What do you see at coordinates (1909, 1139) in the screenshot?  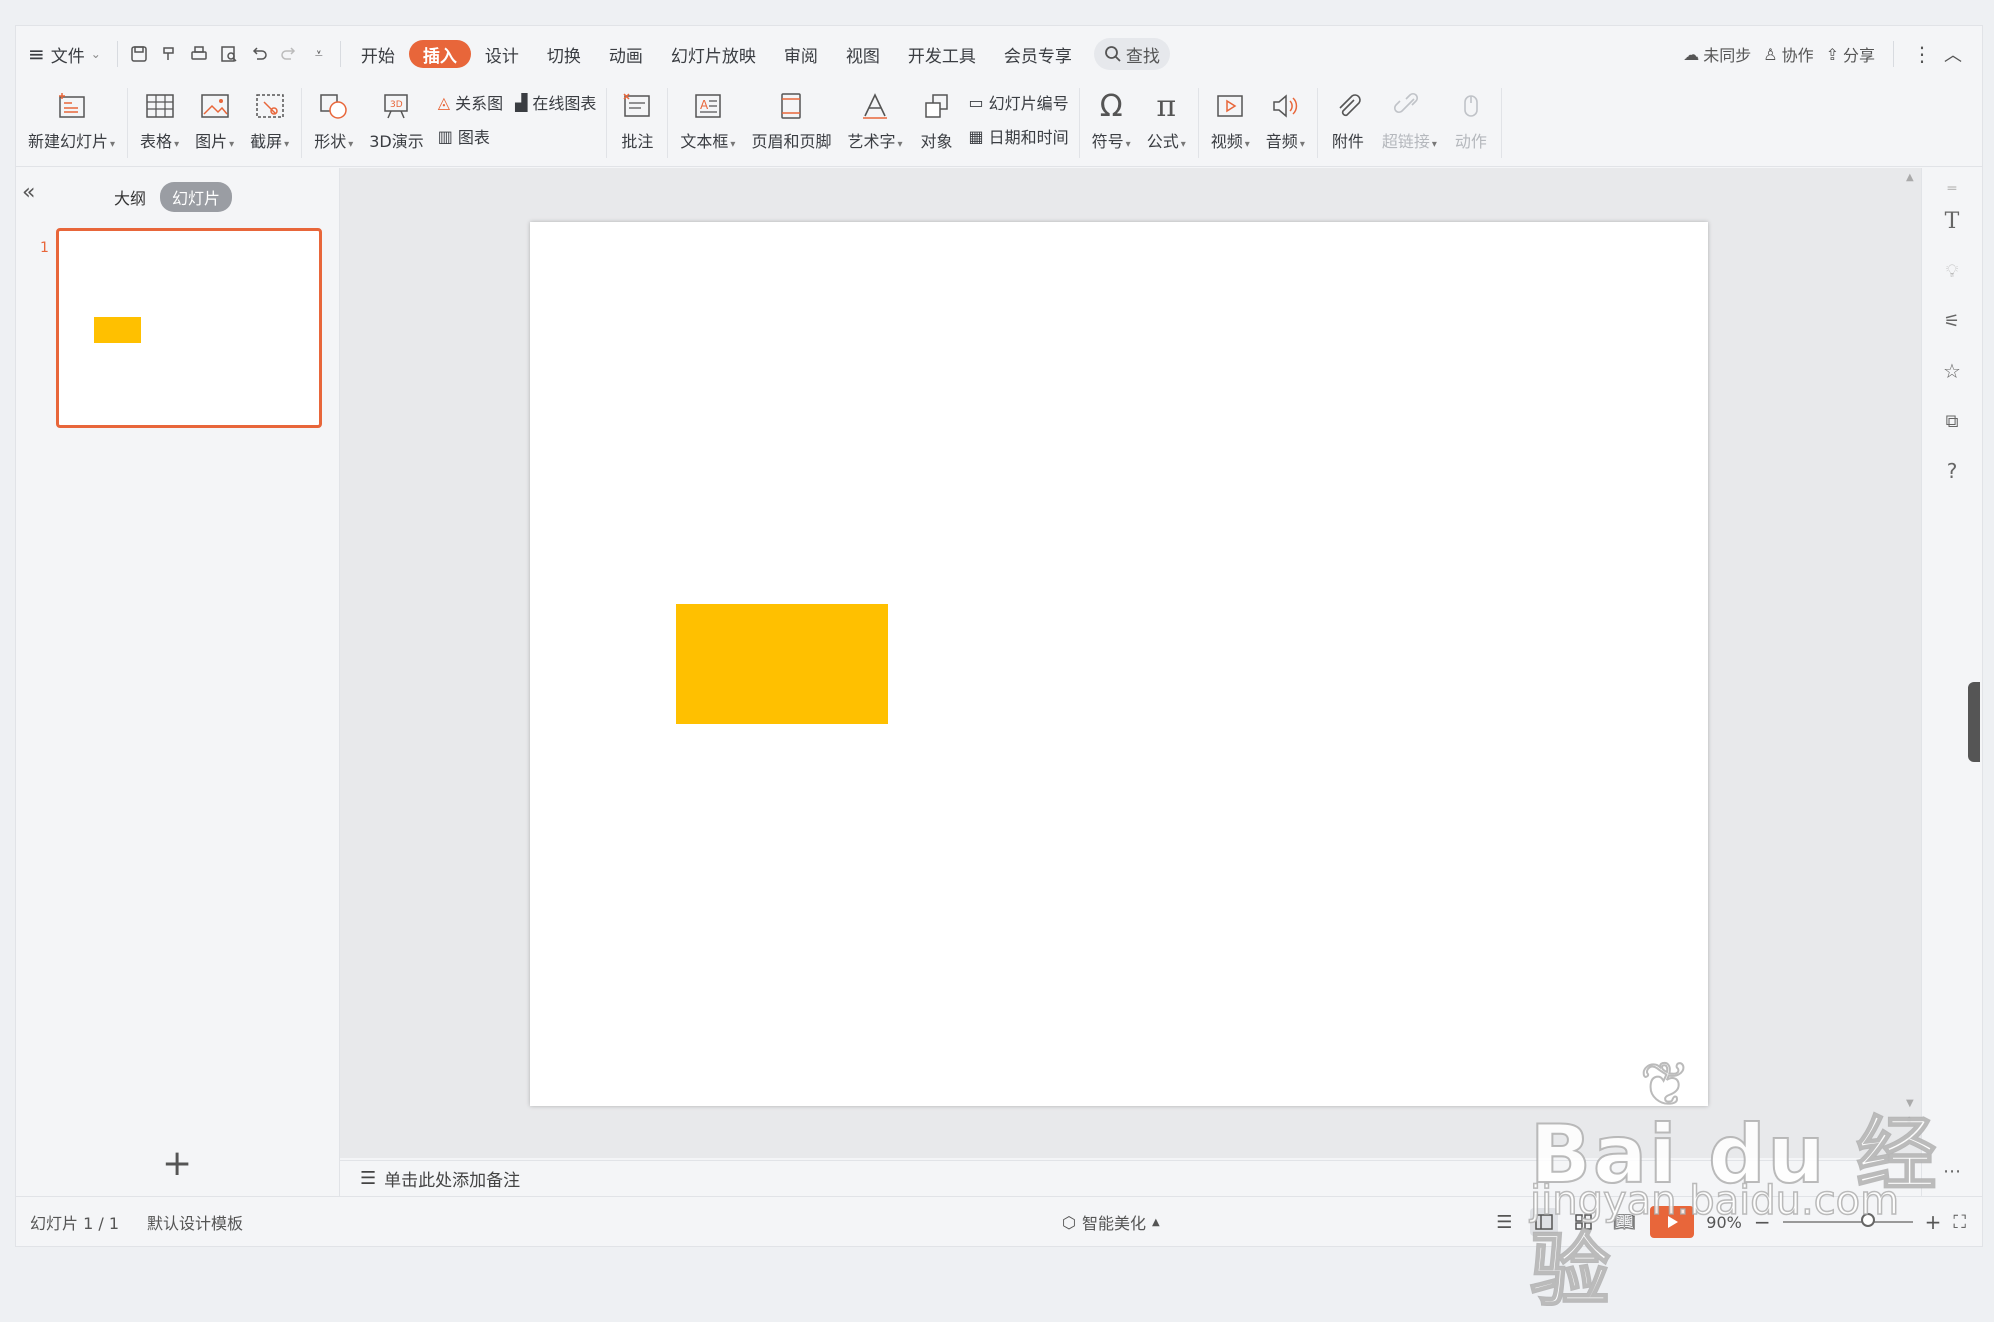 I see `next-slide-icon: ⇟` at bounding box center [1909, 1139].